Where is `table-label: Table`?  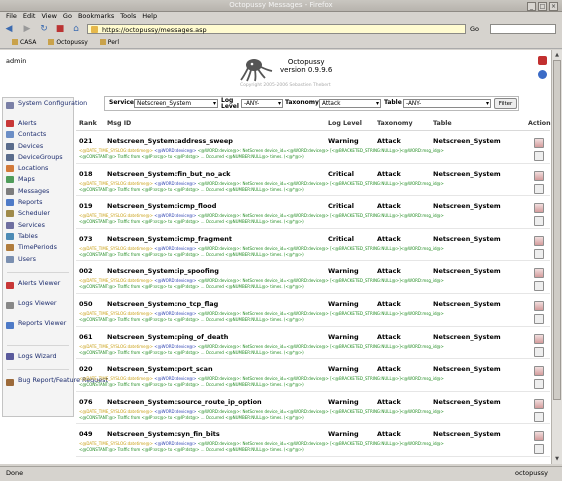
table-label: Table is located at coordinates (393, 102).